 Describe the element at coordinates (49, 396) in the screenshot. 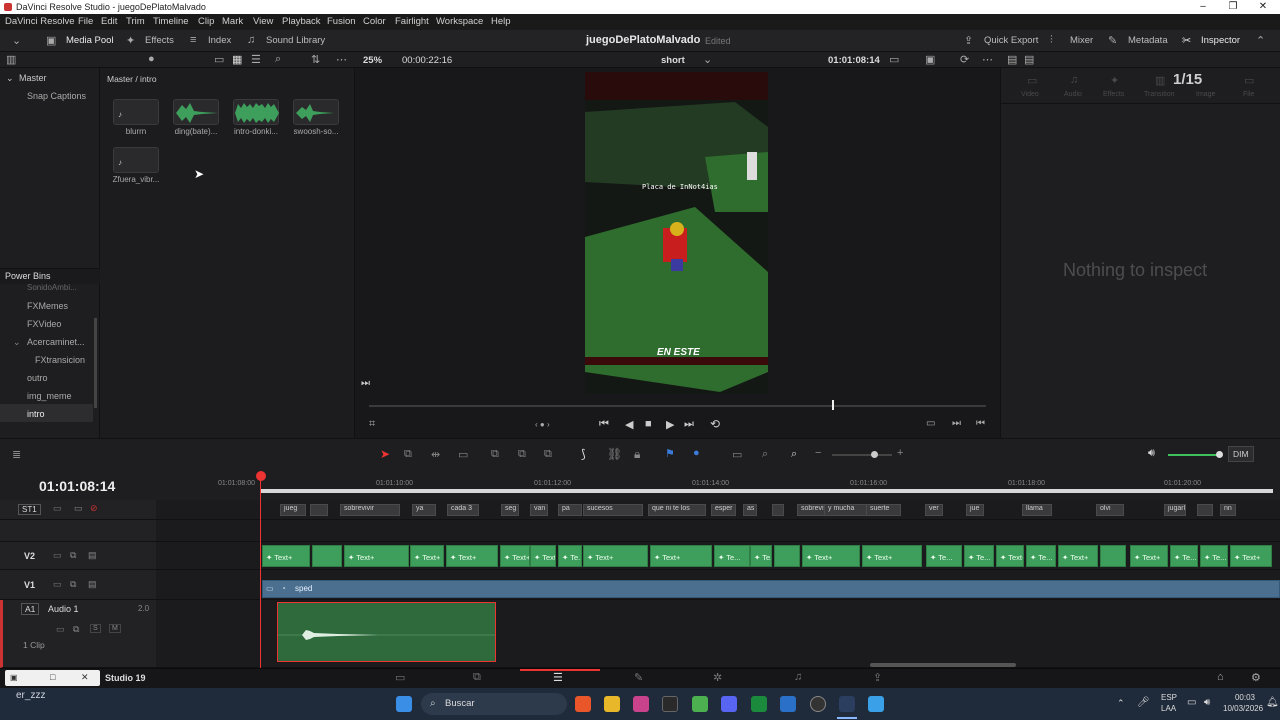

I see `power-bin-item: img_meme` at that location.